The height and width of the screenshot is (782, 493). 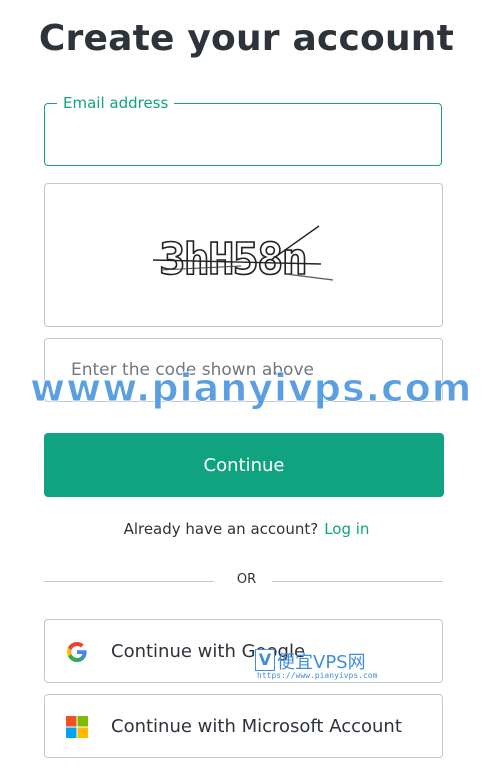 I want to click on watermark-badge: V 便宜VPS网 https://www.pianyivps.com, so click(x=325, y=666).